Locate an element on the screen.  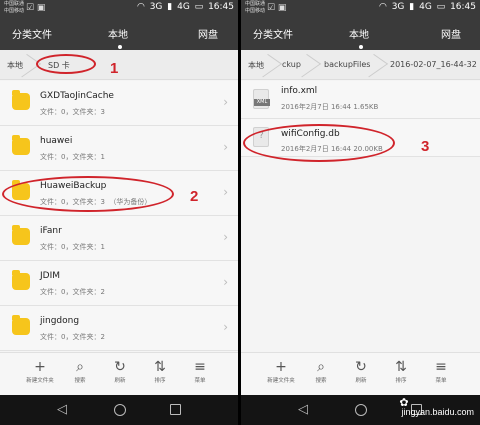
list-item: GXDTaoJinCache 文件：0，文件夹：3 › is located at coordinates (119, 103).